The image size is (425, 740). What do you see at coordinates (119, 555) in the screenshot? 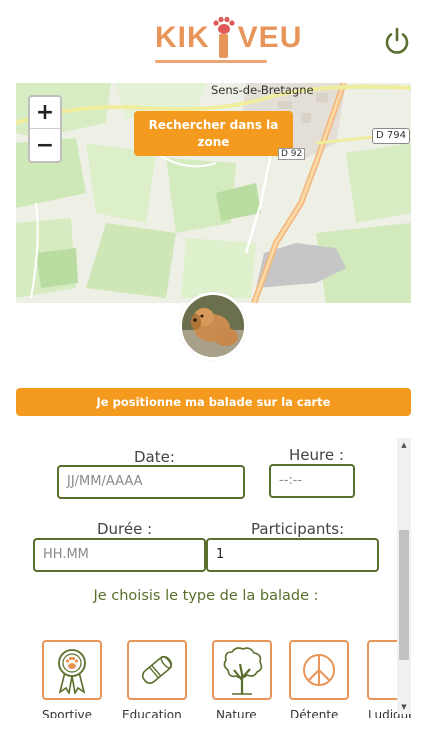
I see `duration-input: HH.MM` at bounding box center [119, 555].